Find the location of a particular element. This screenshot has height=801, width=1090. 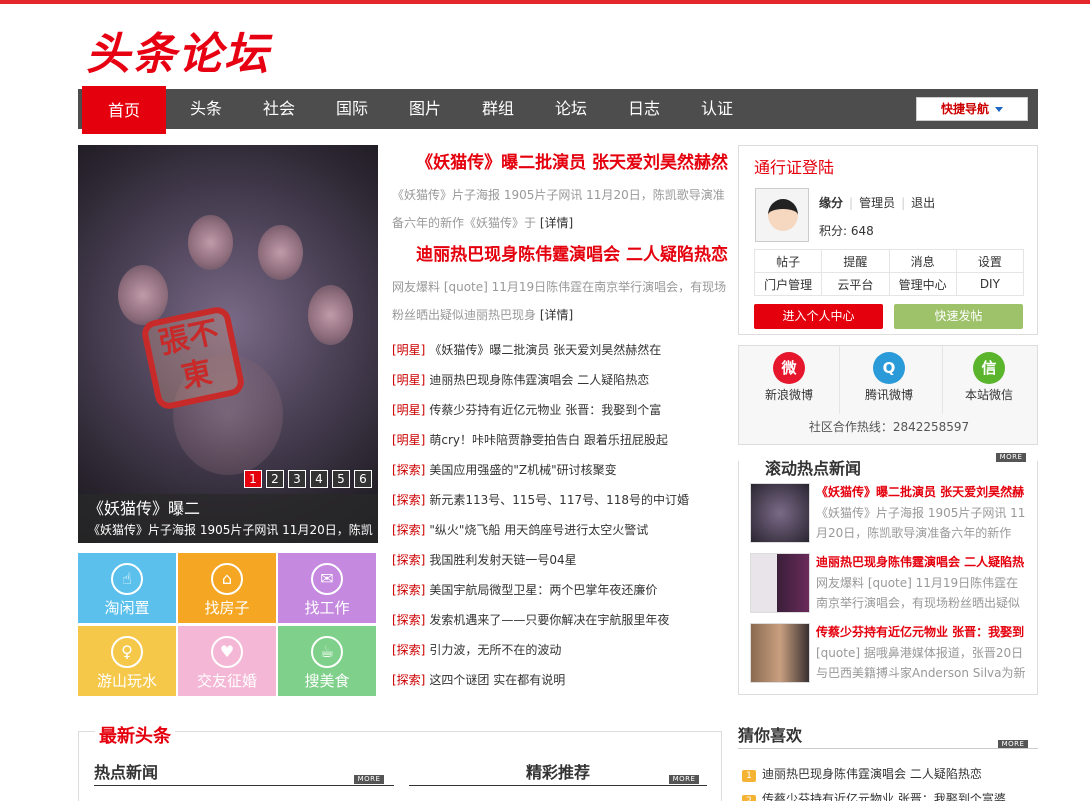

role-link: 管理员 is located at coordinates (877, 203).